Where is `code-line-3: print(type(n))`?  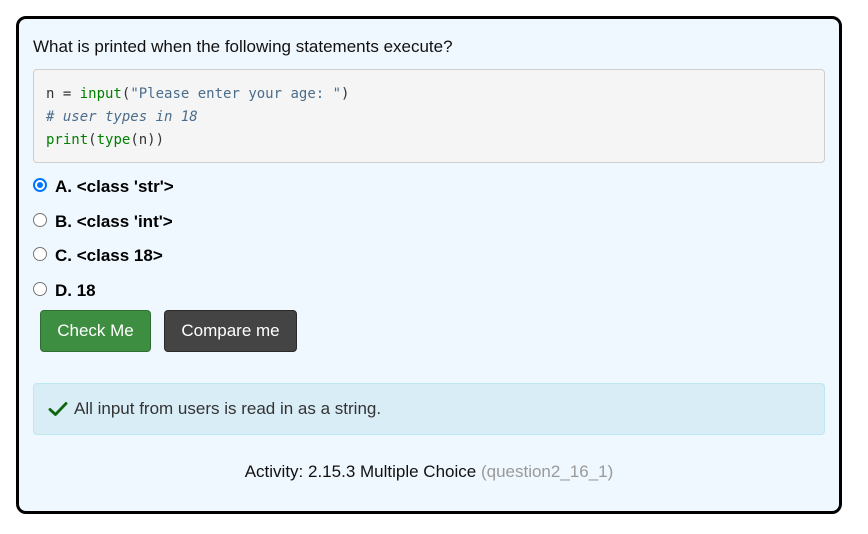 code-line-3: print(type(n)) is located at coordinates (435, 140).